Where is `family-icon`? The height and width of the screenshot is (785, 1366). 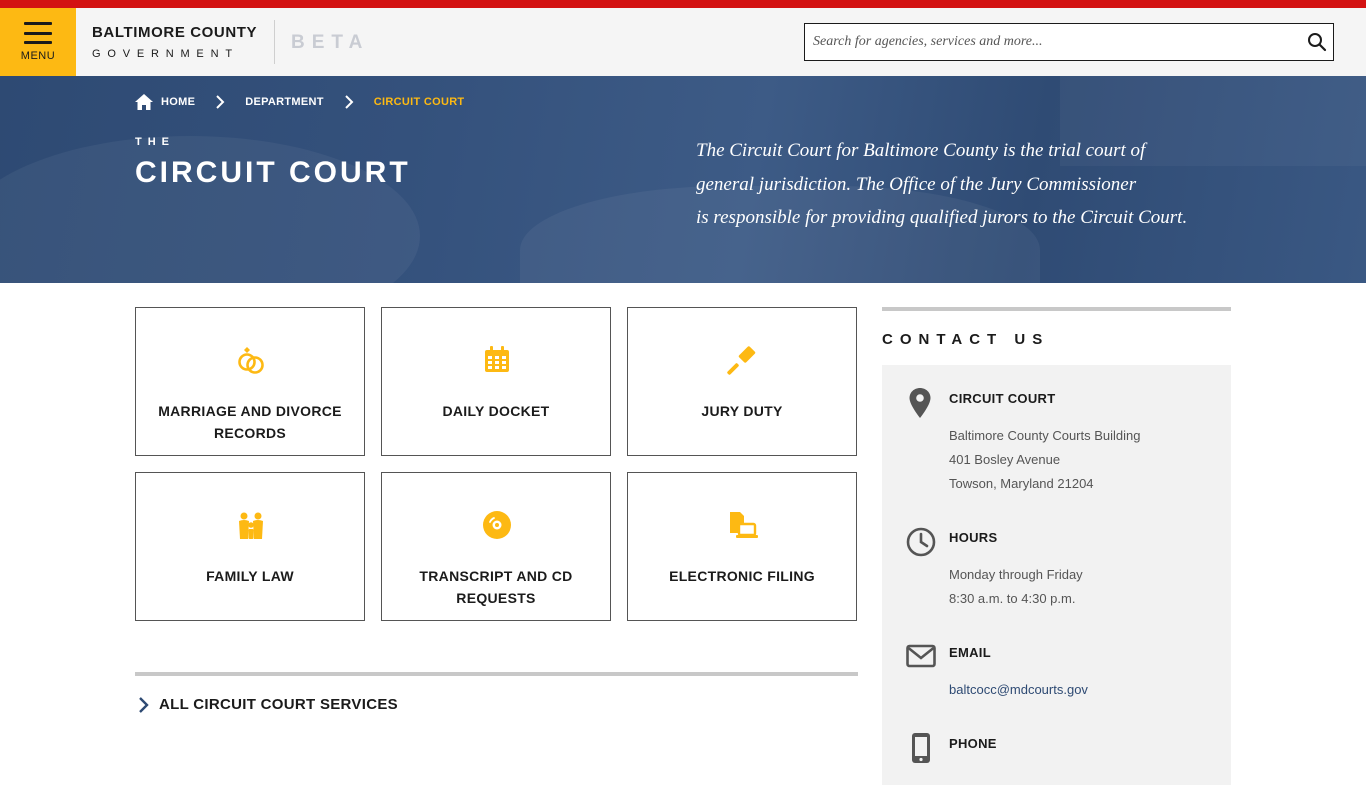
family-icon is located at coordinates (251, 525).